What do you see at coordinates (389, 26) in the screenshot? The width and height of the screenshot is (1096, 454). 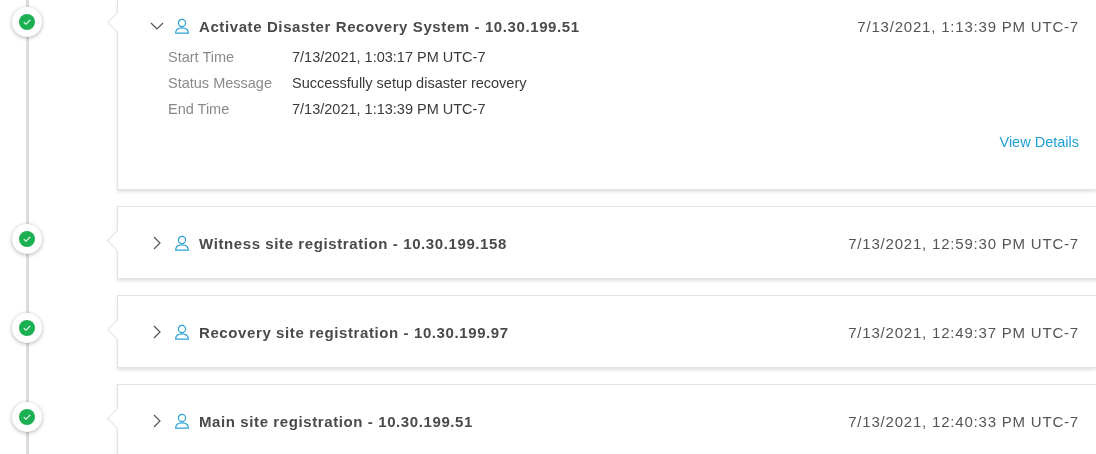 I see `event-title: Activate Disaster Recovery System - 10.30.199.51` at bounding box center [389, 26].